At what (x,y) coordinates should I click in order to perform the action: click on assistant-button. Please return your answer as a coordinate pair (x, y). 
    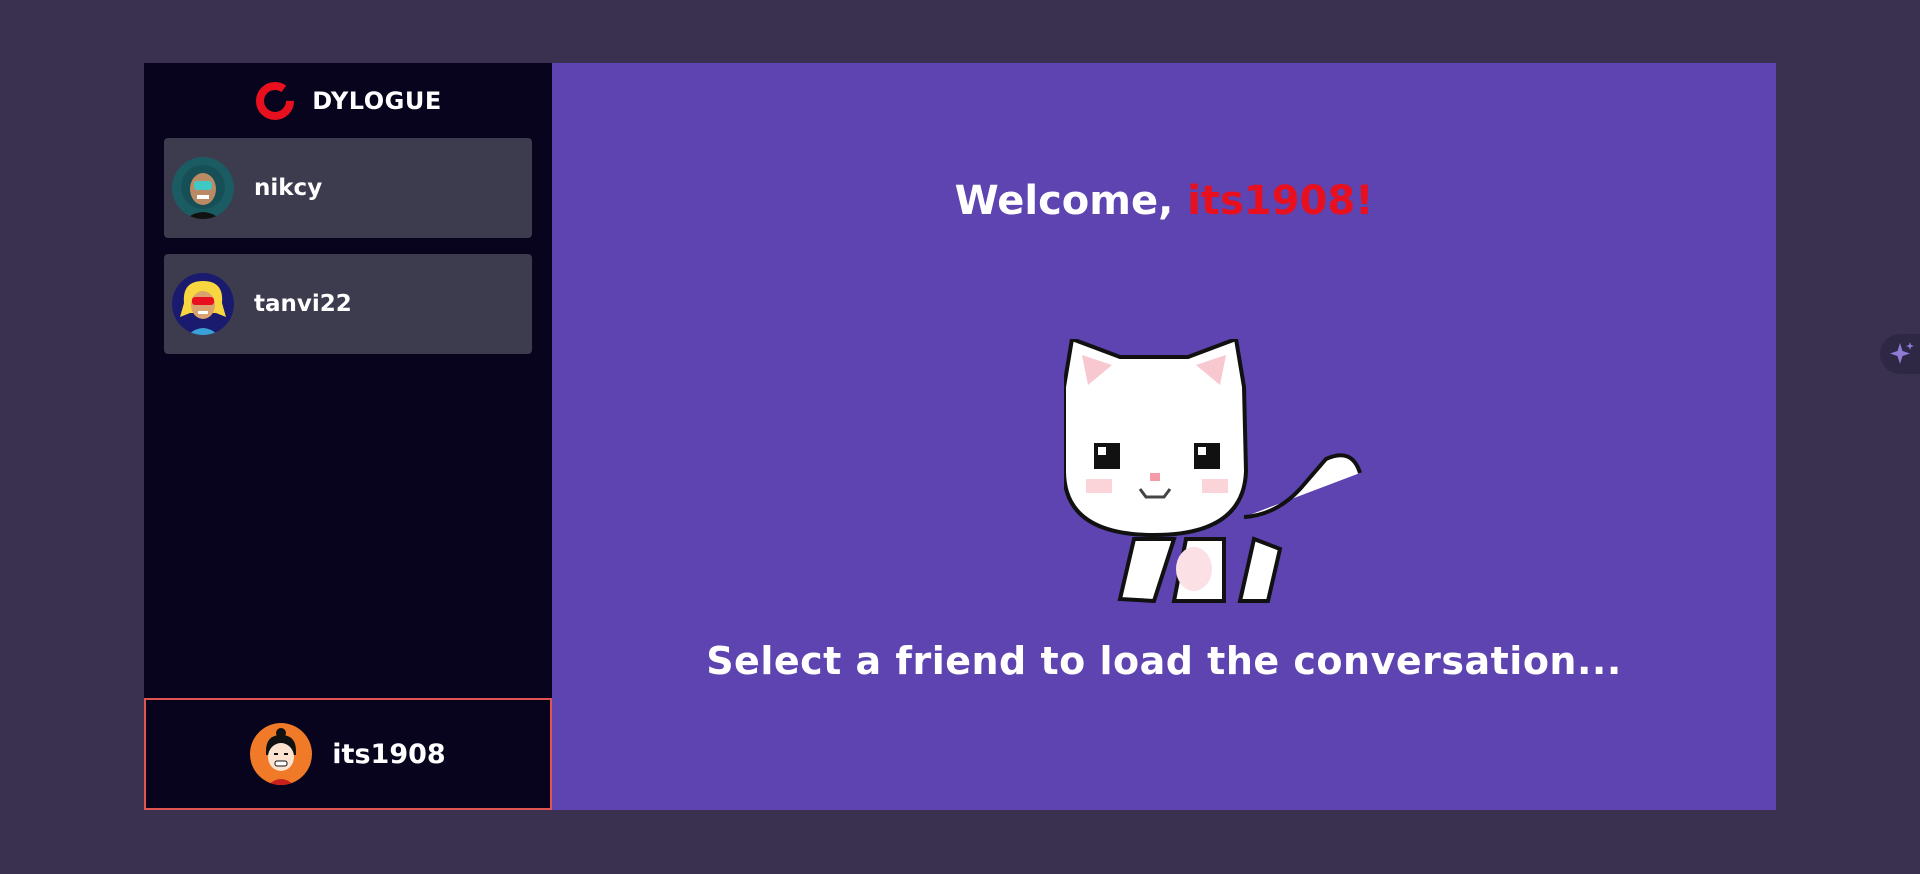
    Looking at the image, I should click on (1900, 354).